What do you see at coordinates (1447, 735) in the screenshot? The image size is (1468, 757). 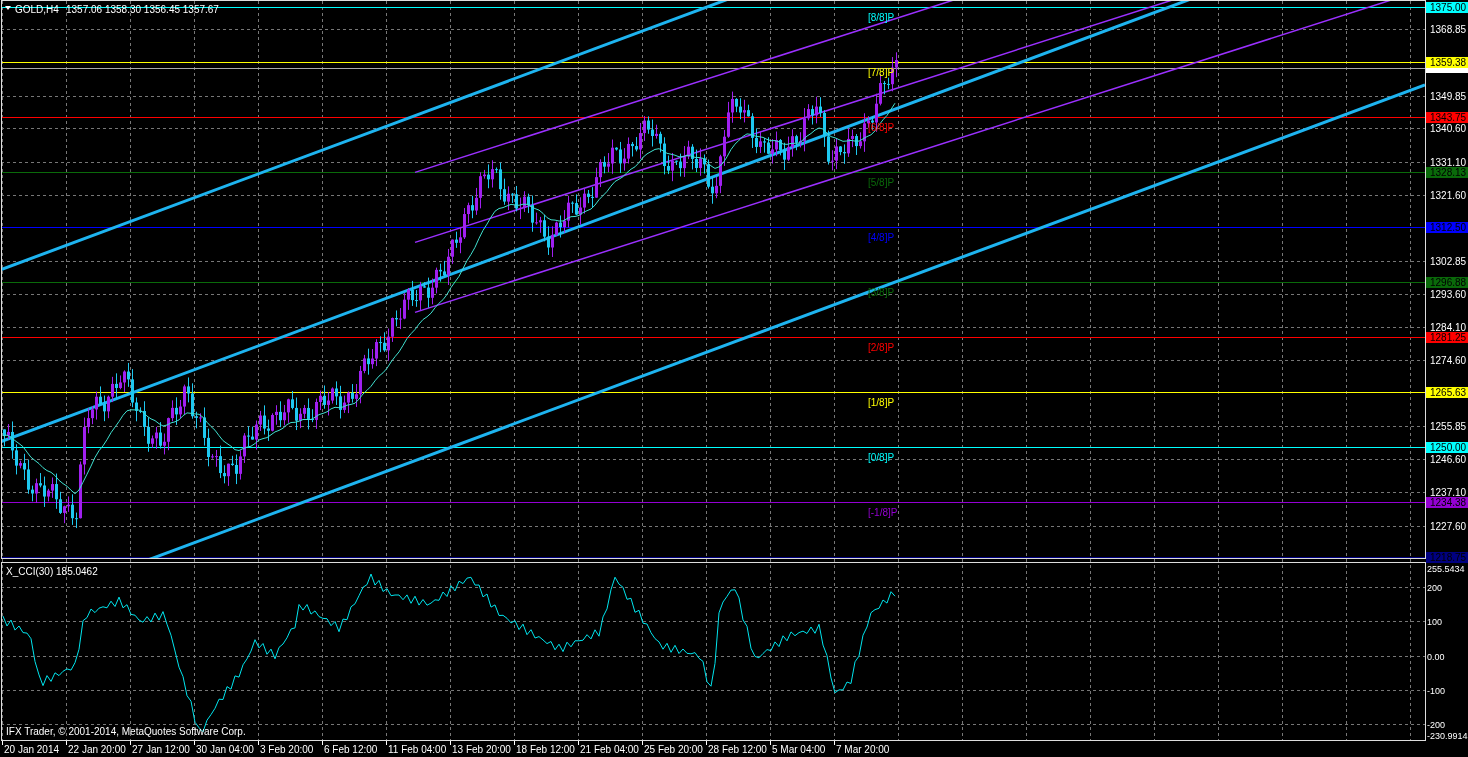 I see `cci-tick-label: -230.9914` at bounding box center [1447, 735].